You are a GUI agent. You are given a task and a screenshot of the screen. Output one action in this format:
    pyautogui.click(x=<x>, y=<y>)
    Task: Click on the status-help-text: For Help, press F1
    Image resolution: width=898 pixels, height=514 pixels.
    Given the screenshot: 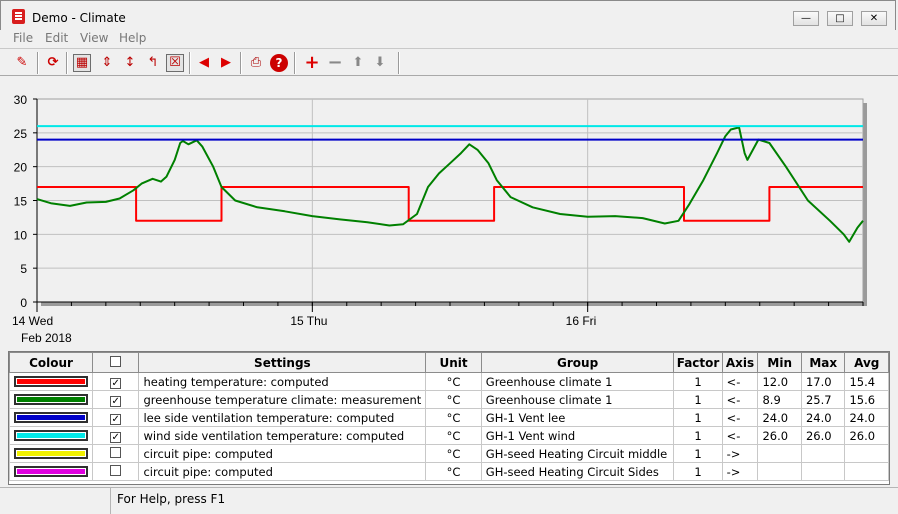 What is the action you would take?
    pyautogui.click(x=171, y=499)
    